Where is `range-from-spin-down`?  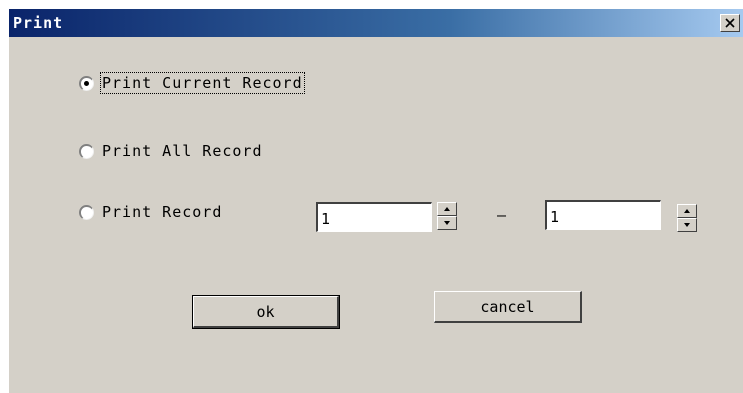
range-from-spin-down is located at coordinates (447, 223).